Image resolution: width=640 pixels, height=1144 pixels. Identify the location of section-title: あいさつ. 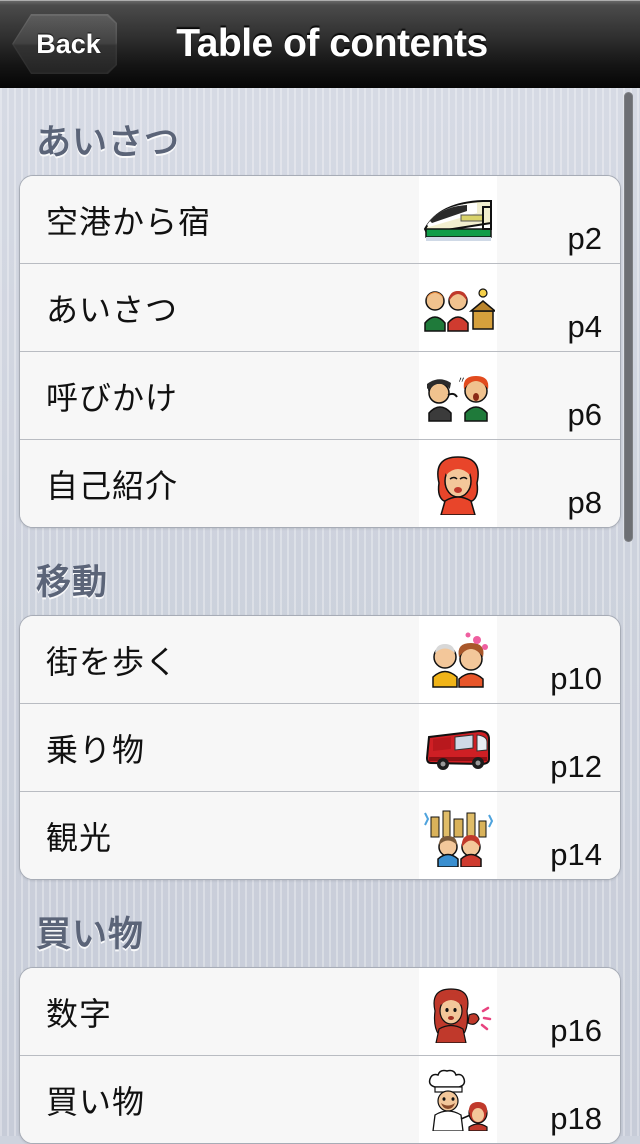
(108, 142).